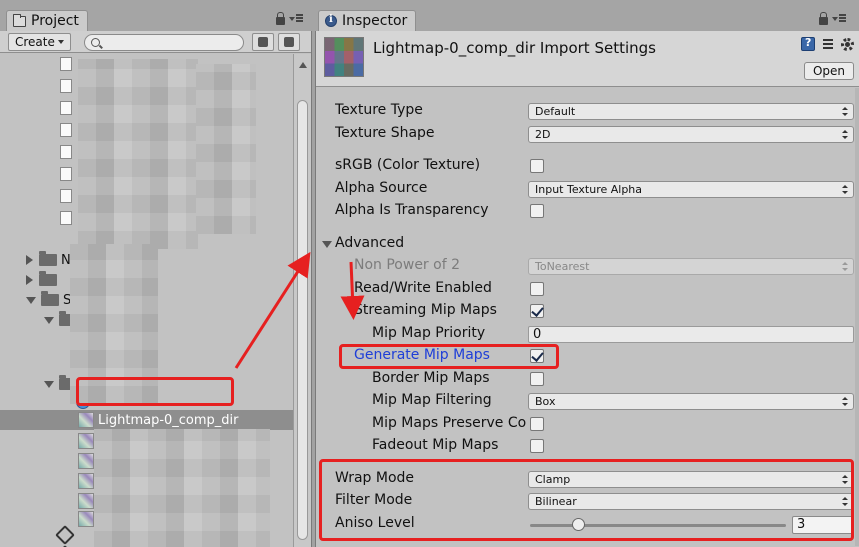  Describe the element at coordinates (691, 334) in the screenshot. I see `mip-priority-field: 0` at that location.